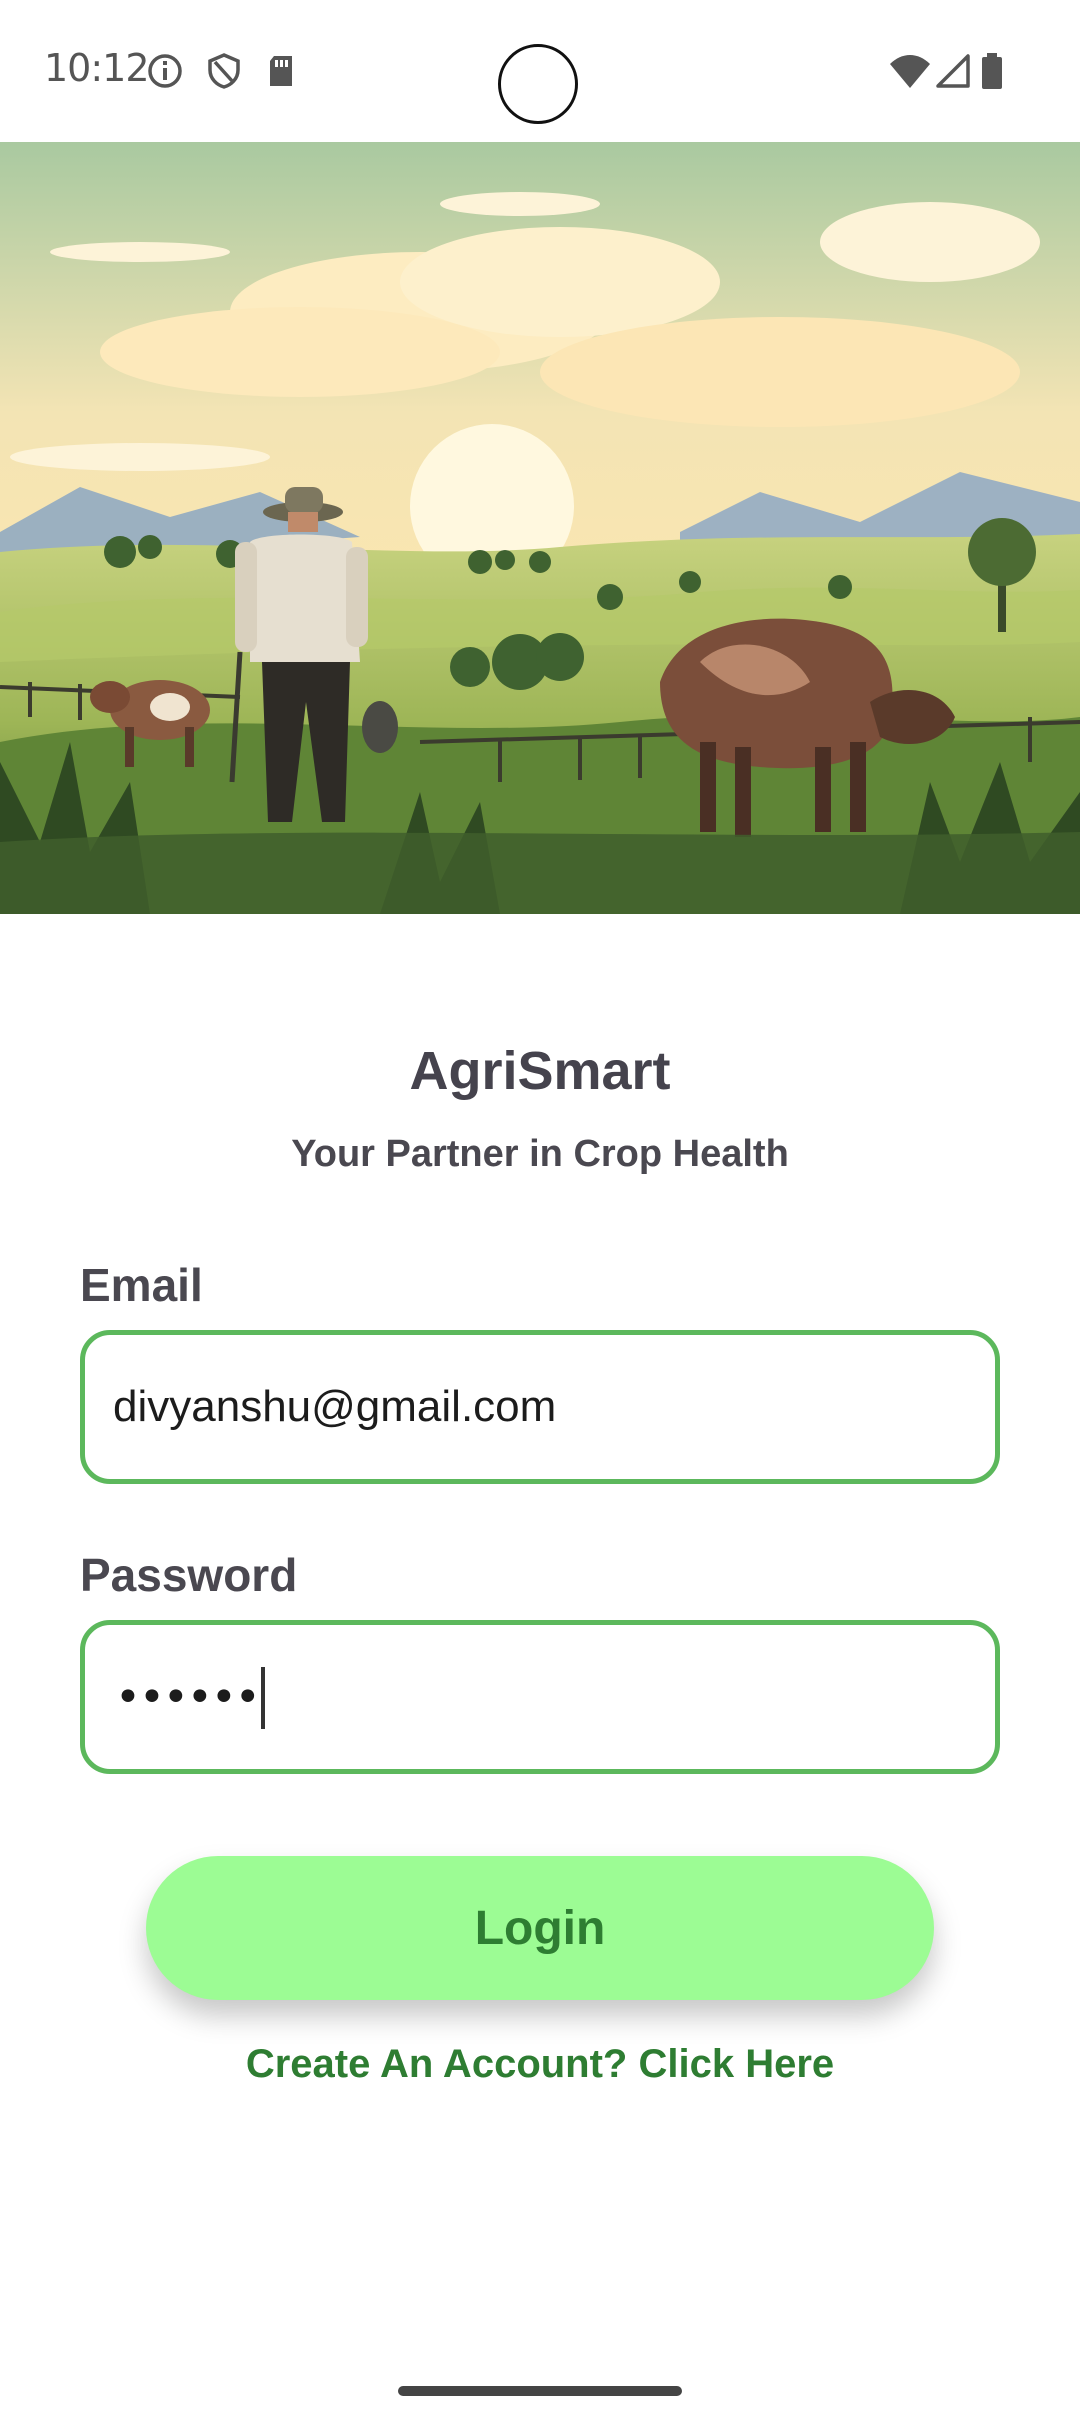 Image resolution: width=1080 pixels, height=2424 pixels. What do you see at coordinates (224, 71) in the screenshot?
I see `shield-icon` at bounding box center [224, 71].